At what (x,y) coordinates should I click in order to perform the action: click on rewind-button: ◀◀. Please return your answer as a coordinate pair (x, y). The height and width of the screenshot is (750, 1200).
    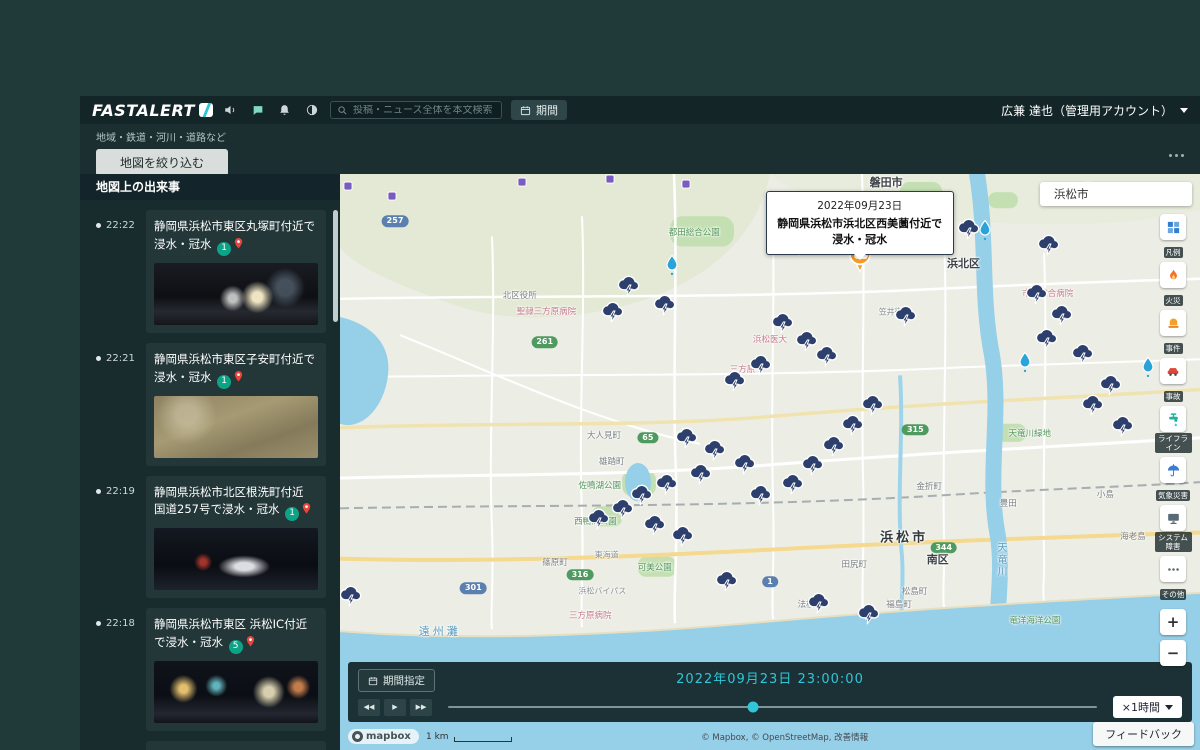
    Looking at the image, I should click on (369, 707).